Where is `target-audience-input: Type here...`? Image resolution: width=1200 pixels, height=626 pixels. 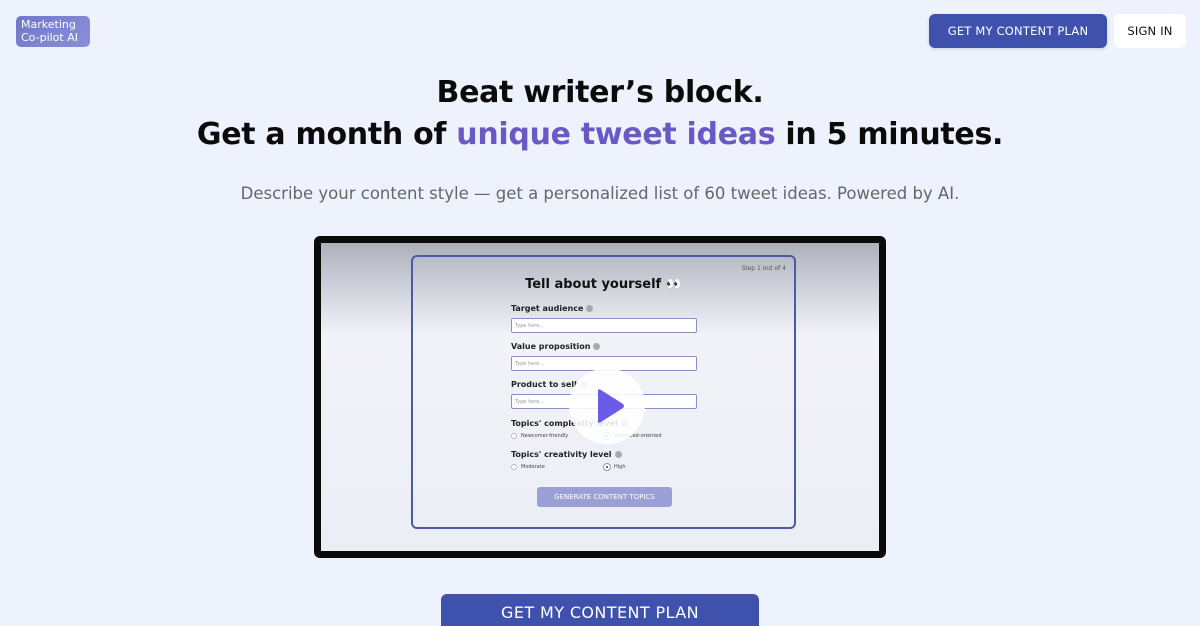
target-audience-input: Type here... is located at coordinates (604, 325).